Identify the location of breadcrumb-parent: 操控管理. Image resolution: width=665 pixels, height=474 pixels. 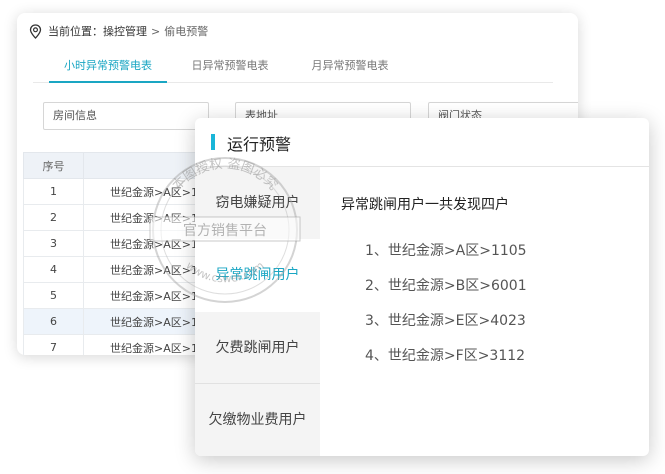
(125, 31).